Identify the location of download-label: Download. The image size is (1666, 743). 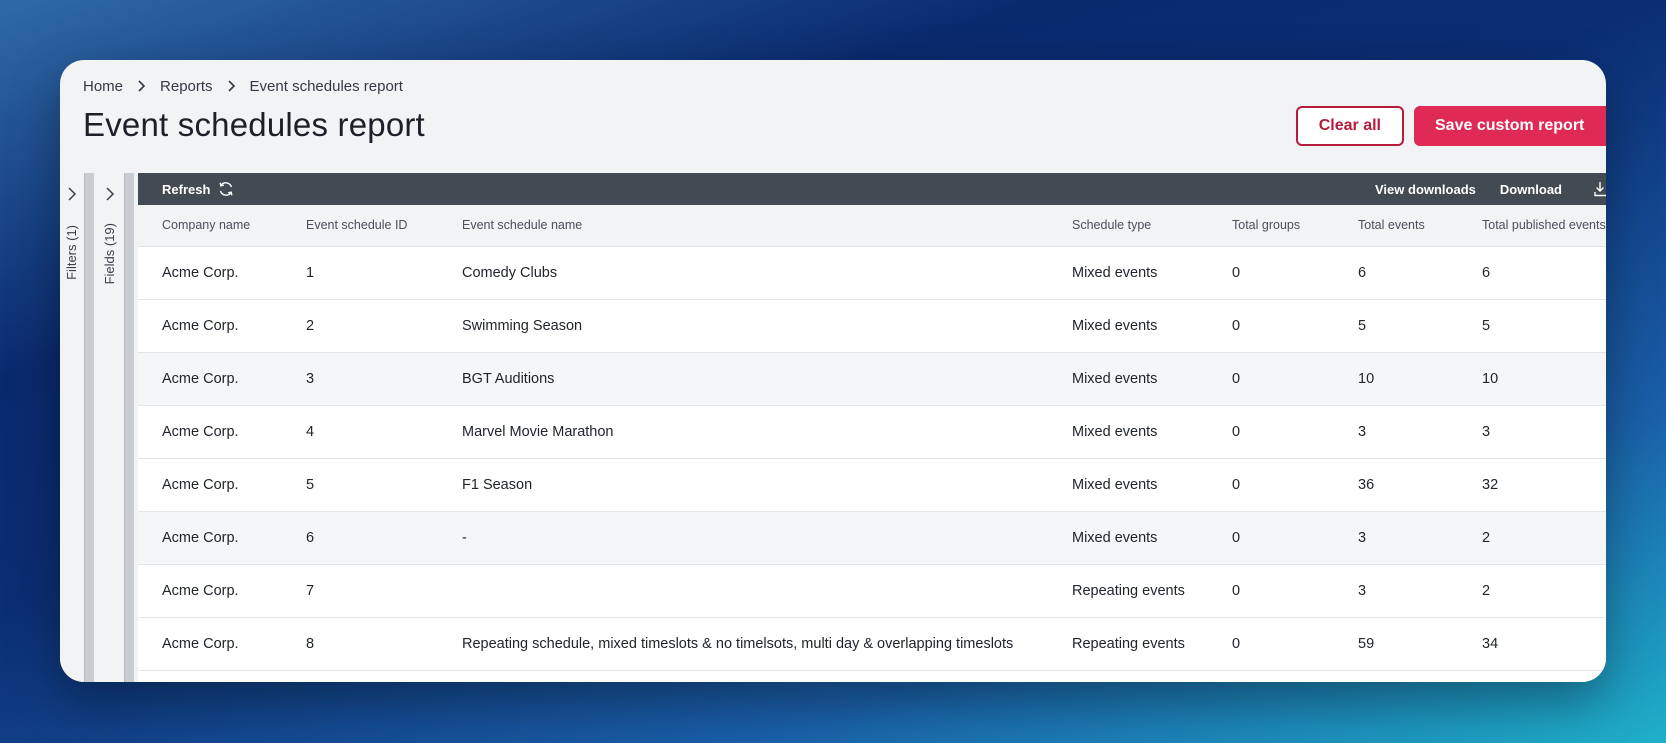
(1530, 189).